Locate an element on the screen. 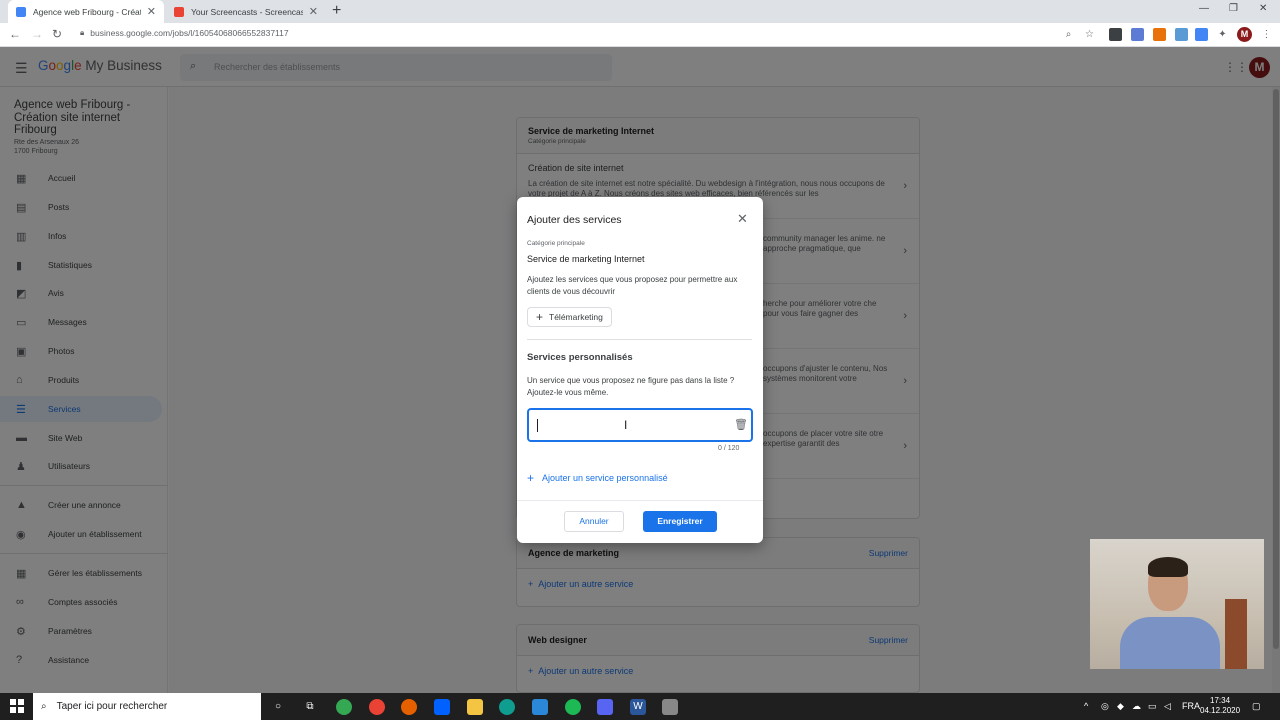  tab-screencastify: Your Screencasts - Screencastify ✕ is located at coordinates (246, 11).